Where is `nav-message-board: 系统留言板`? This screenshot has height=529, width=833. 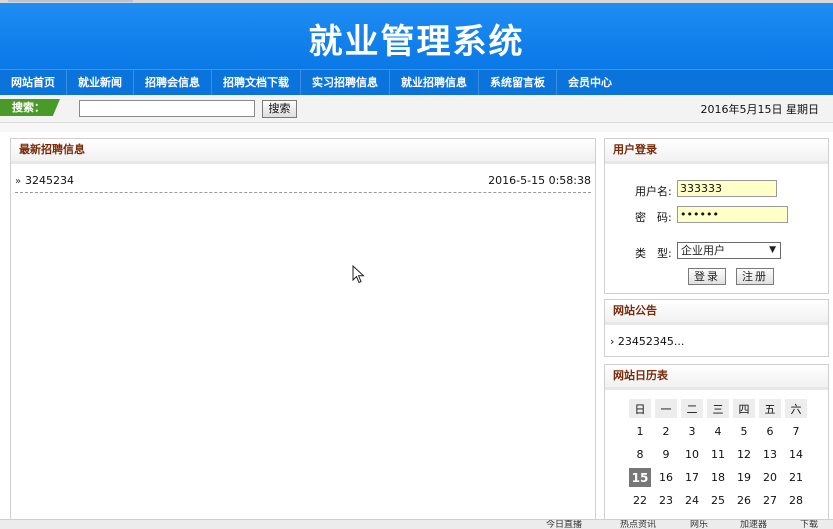
nav-message-board: 系统留言板 is located at coordinates (518, 82).